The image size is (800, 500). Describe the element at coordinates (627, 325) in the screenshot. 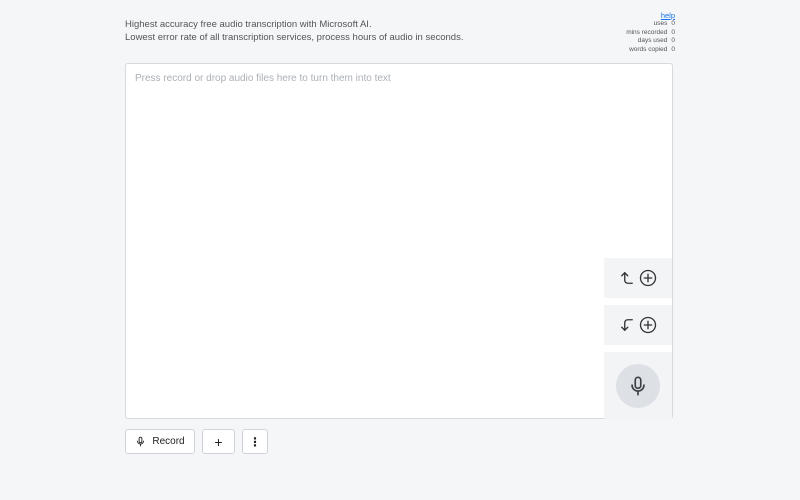

I see `corner-down-arrow-icon` at that location.